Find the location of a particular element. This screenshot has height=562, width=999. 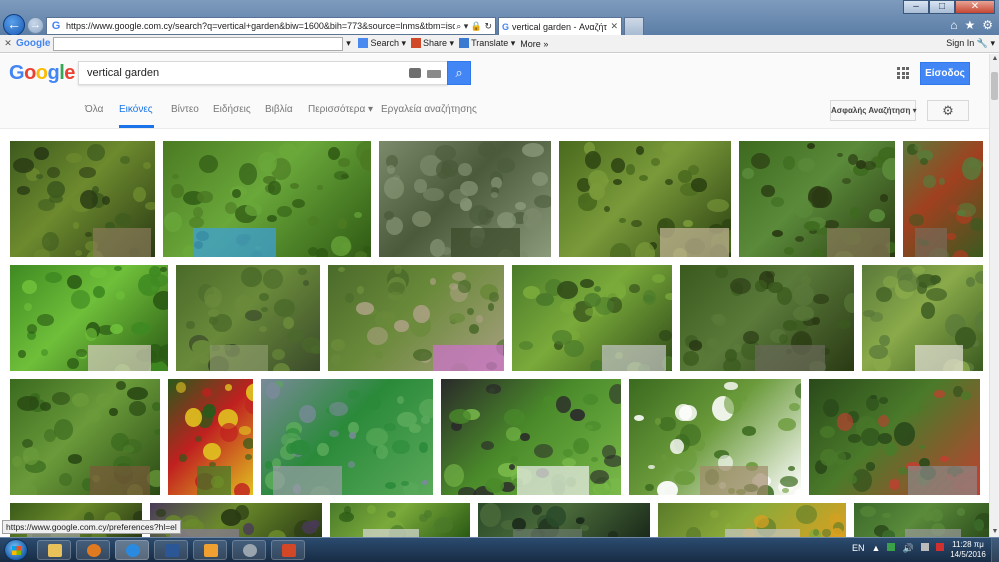

toolbar-more-button: More » is located at coordinates (534, 44).